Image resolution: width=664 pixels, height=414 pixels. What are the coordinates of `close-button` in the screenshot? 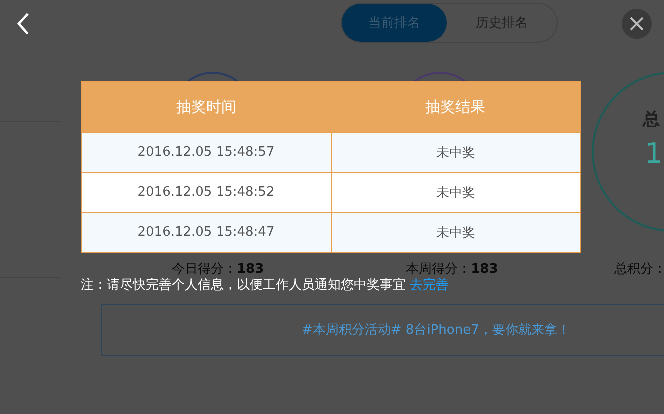 It's located at (637, 24).